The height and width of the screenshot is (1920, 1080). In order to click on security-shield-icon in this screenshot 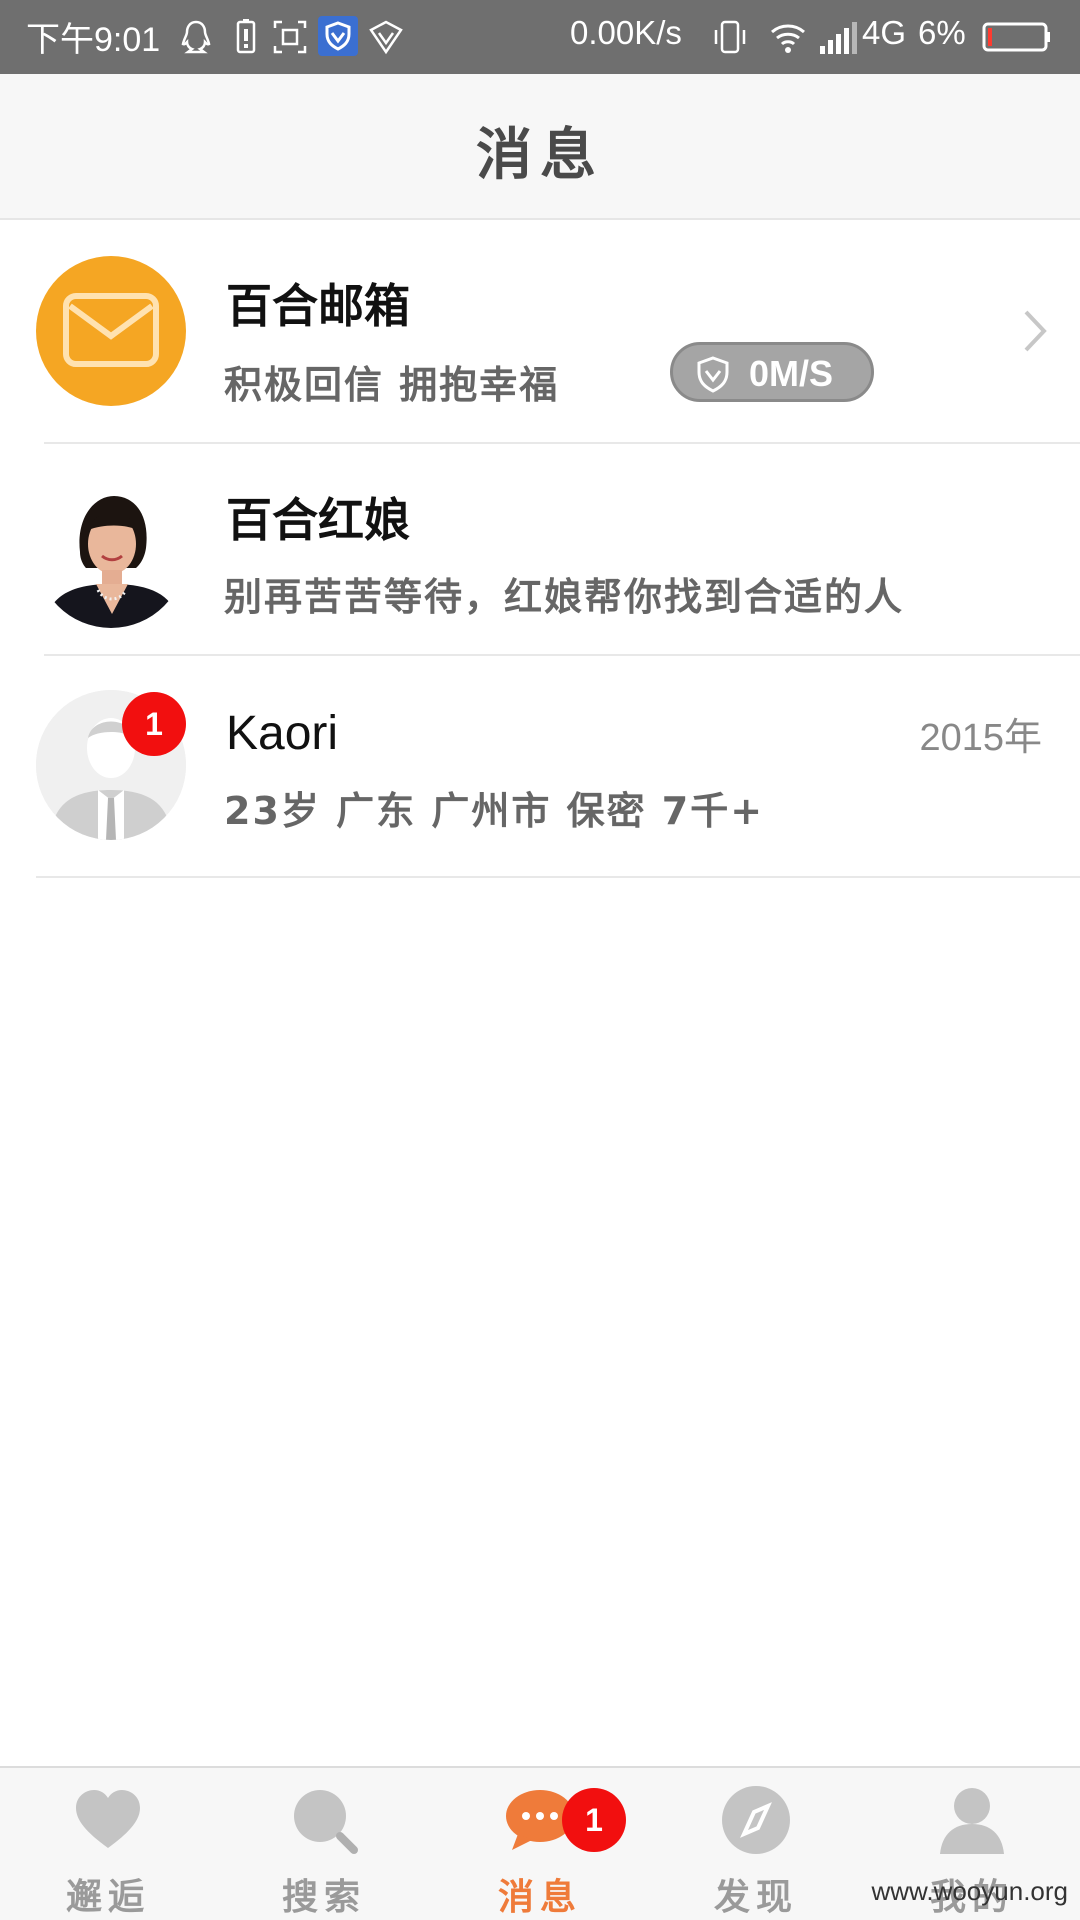, I will do `click(338, 36)`.